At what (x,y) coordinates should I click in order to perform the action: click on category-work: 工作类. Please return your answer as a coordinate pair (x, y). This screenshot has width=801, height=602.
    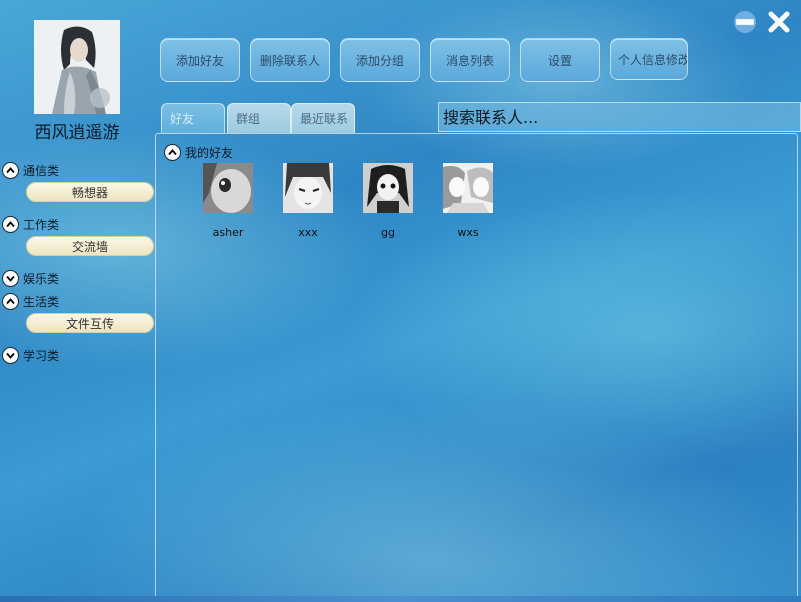
    Looking at the image, I should click on (30, 224).